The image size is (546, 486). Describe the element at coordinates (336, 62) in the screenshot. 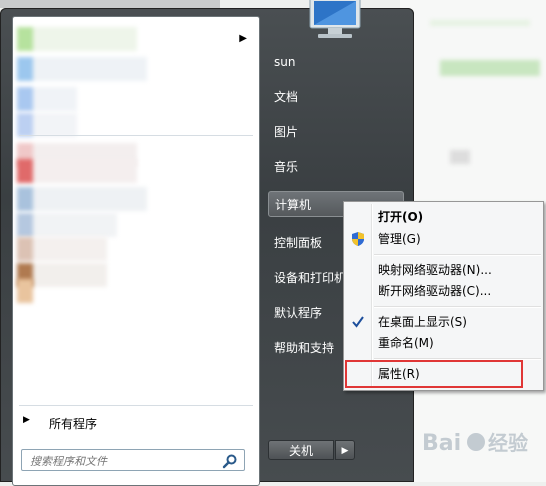

I see `user-name-item: sun` at that location.